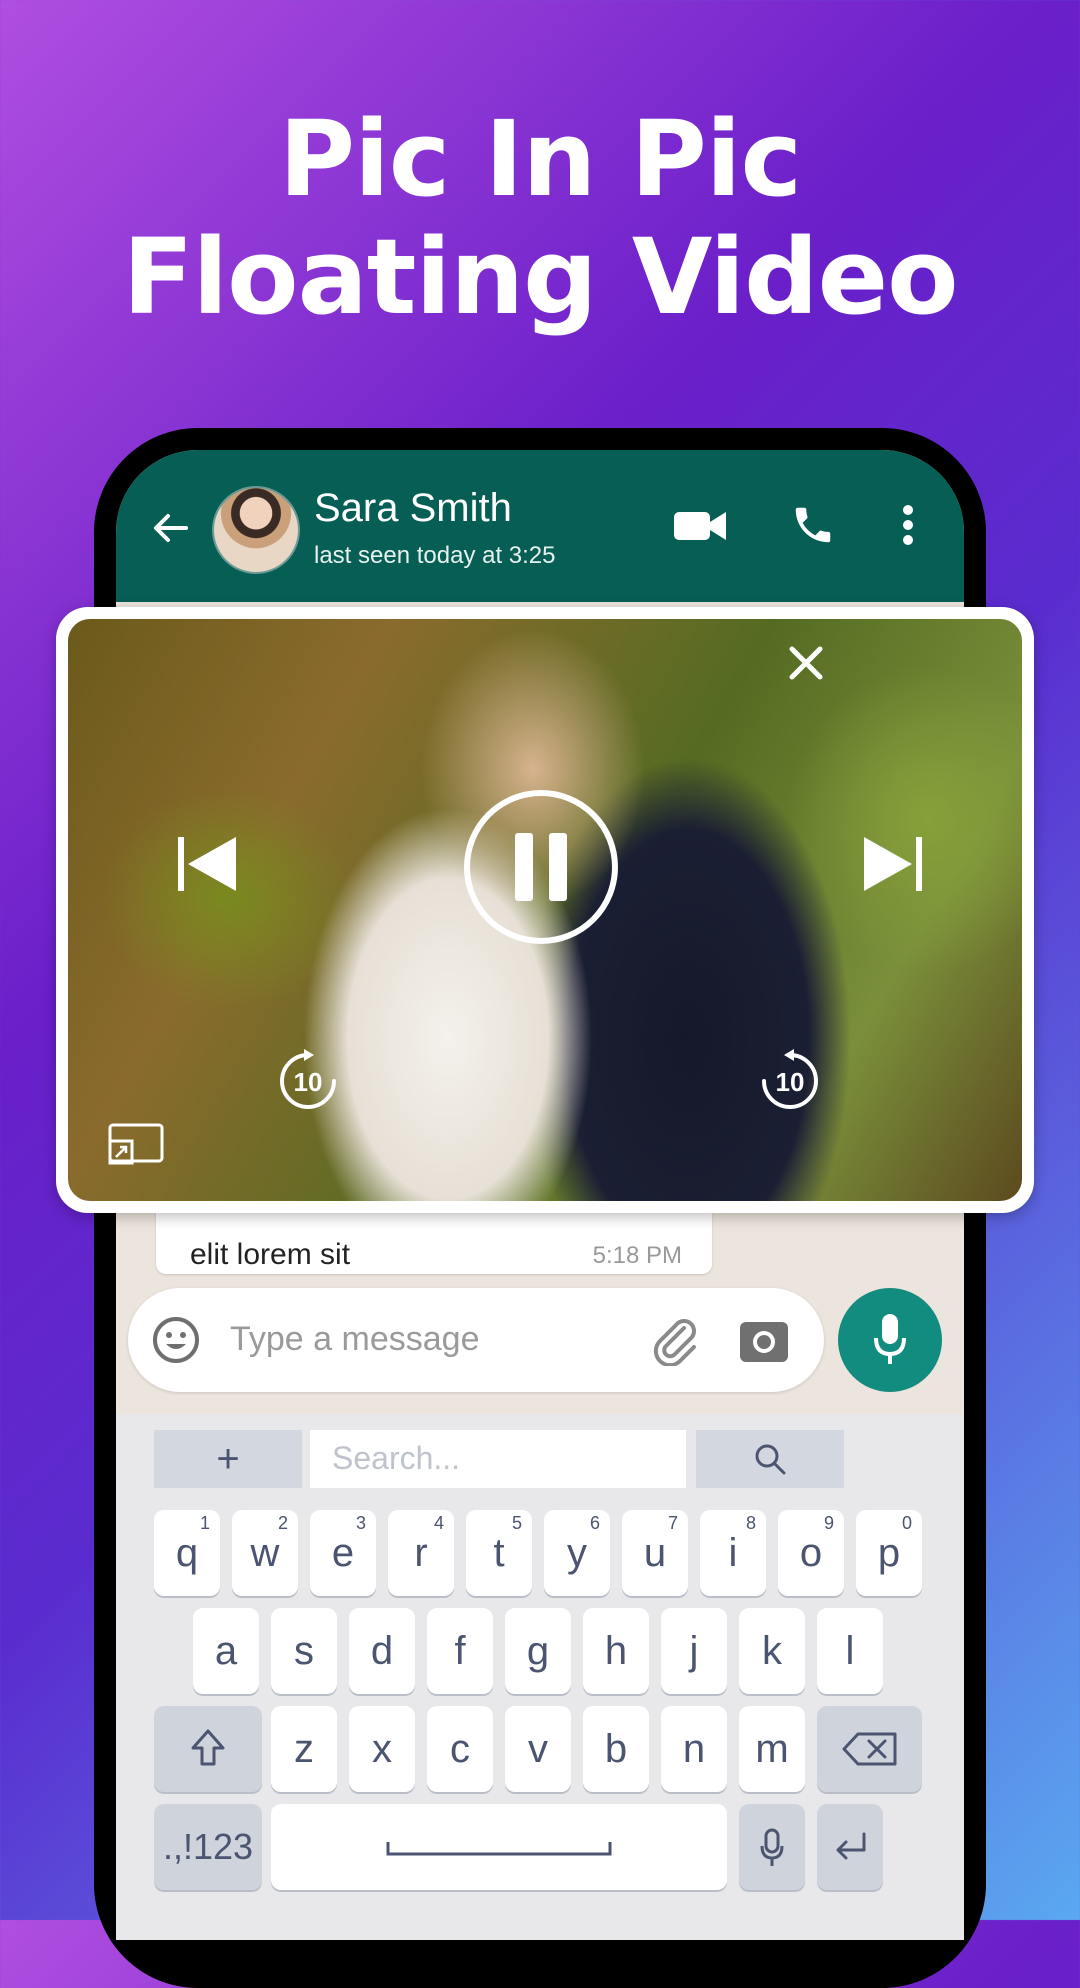 This screenshot has width=1080, height=1988. What do you see at coordinates (540, 526) in the screenshot?
I see `chat-header: Sara Smith last seen today at 3:25` at bounding box center [540, 526].